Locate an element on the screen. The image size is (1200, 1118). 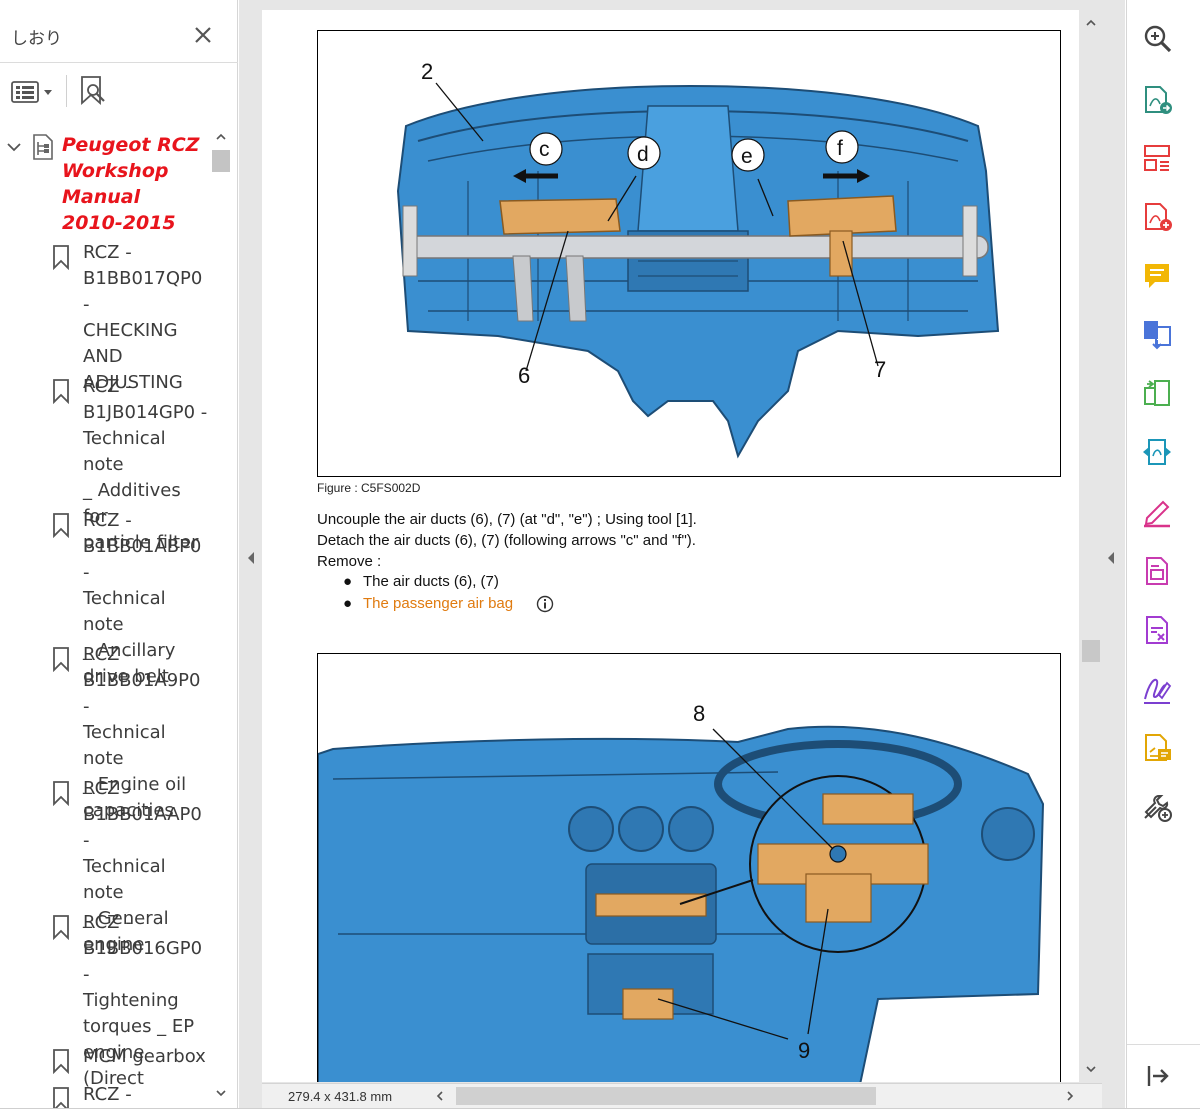
document-tree-icon is located at coordinates (43, 147).